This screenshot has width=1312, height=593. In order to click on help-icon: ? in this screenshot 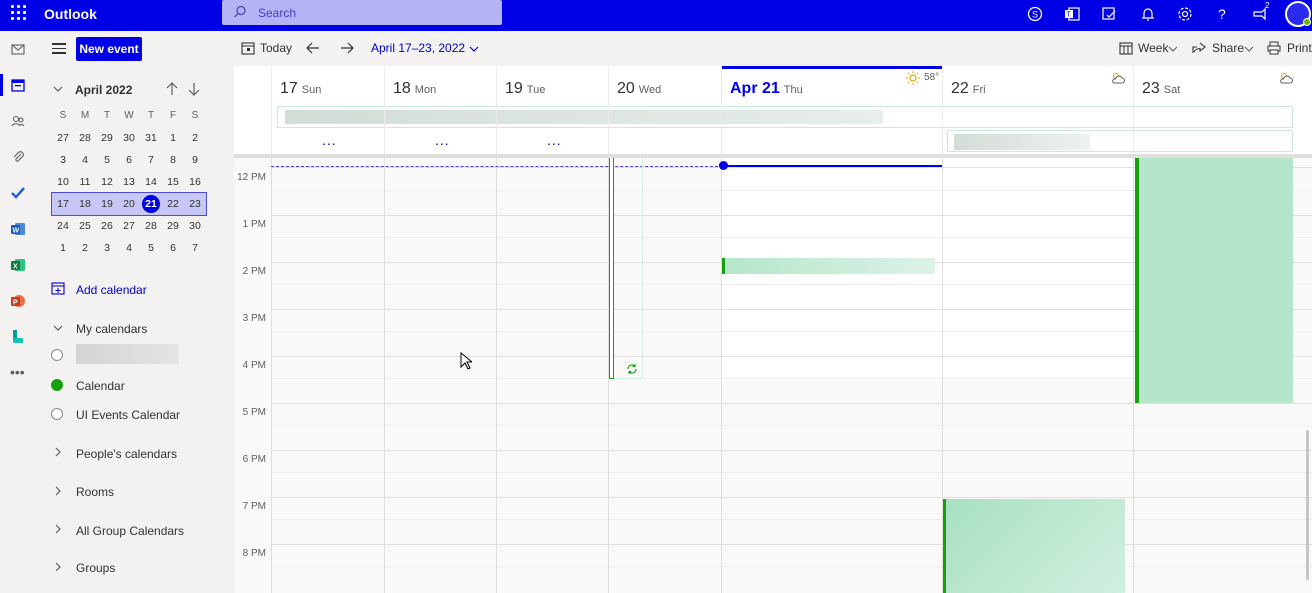, I will do `click(1222, 14)`.